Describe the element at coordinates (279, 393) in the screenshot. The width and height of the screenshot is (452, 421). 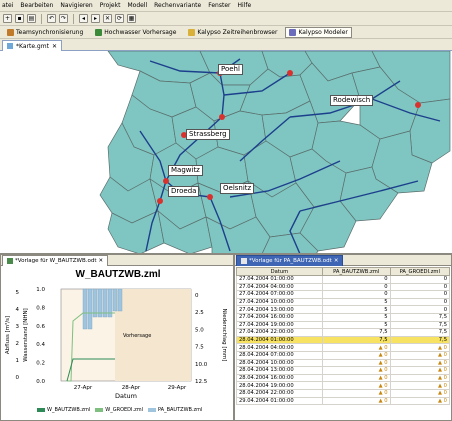
I see `table-cell: 28.04.2004 22:00:00` at that location.